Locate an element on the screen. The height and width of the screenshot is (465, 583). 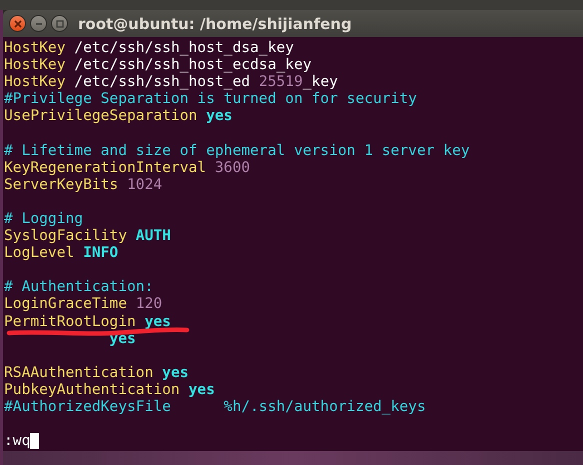
config-keyword: INFO is located at coordinates (100, 253).